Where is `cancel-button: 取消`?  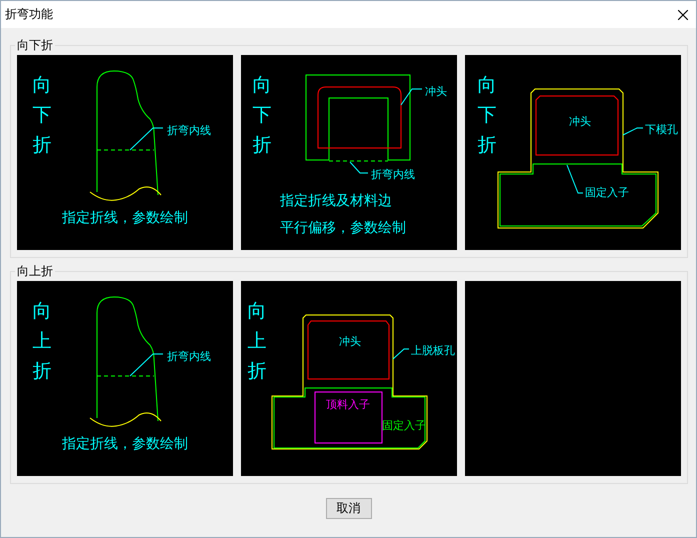 cancel-button: 取消 is located at coordinates (349, 508).